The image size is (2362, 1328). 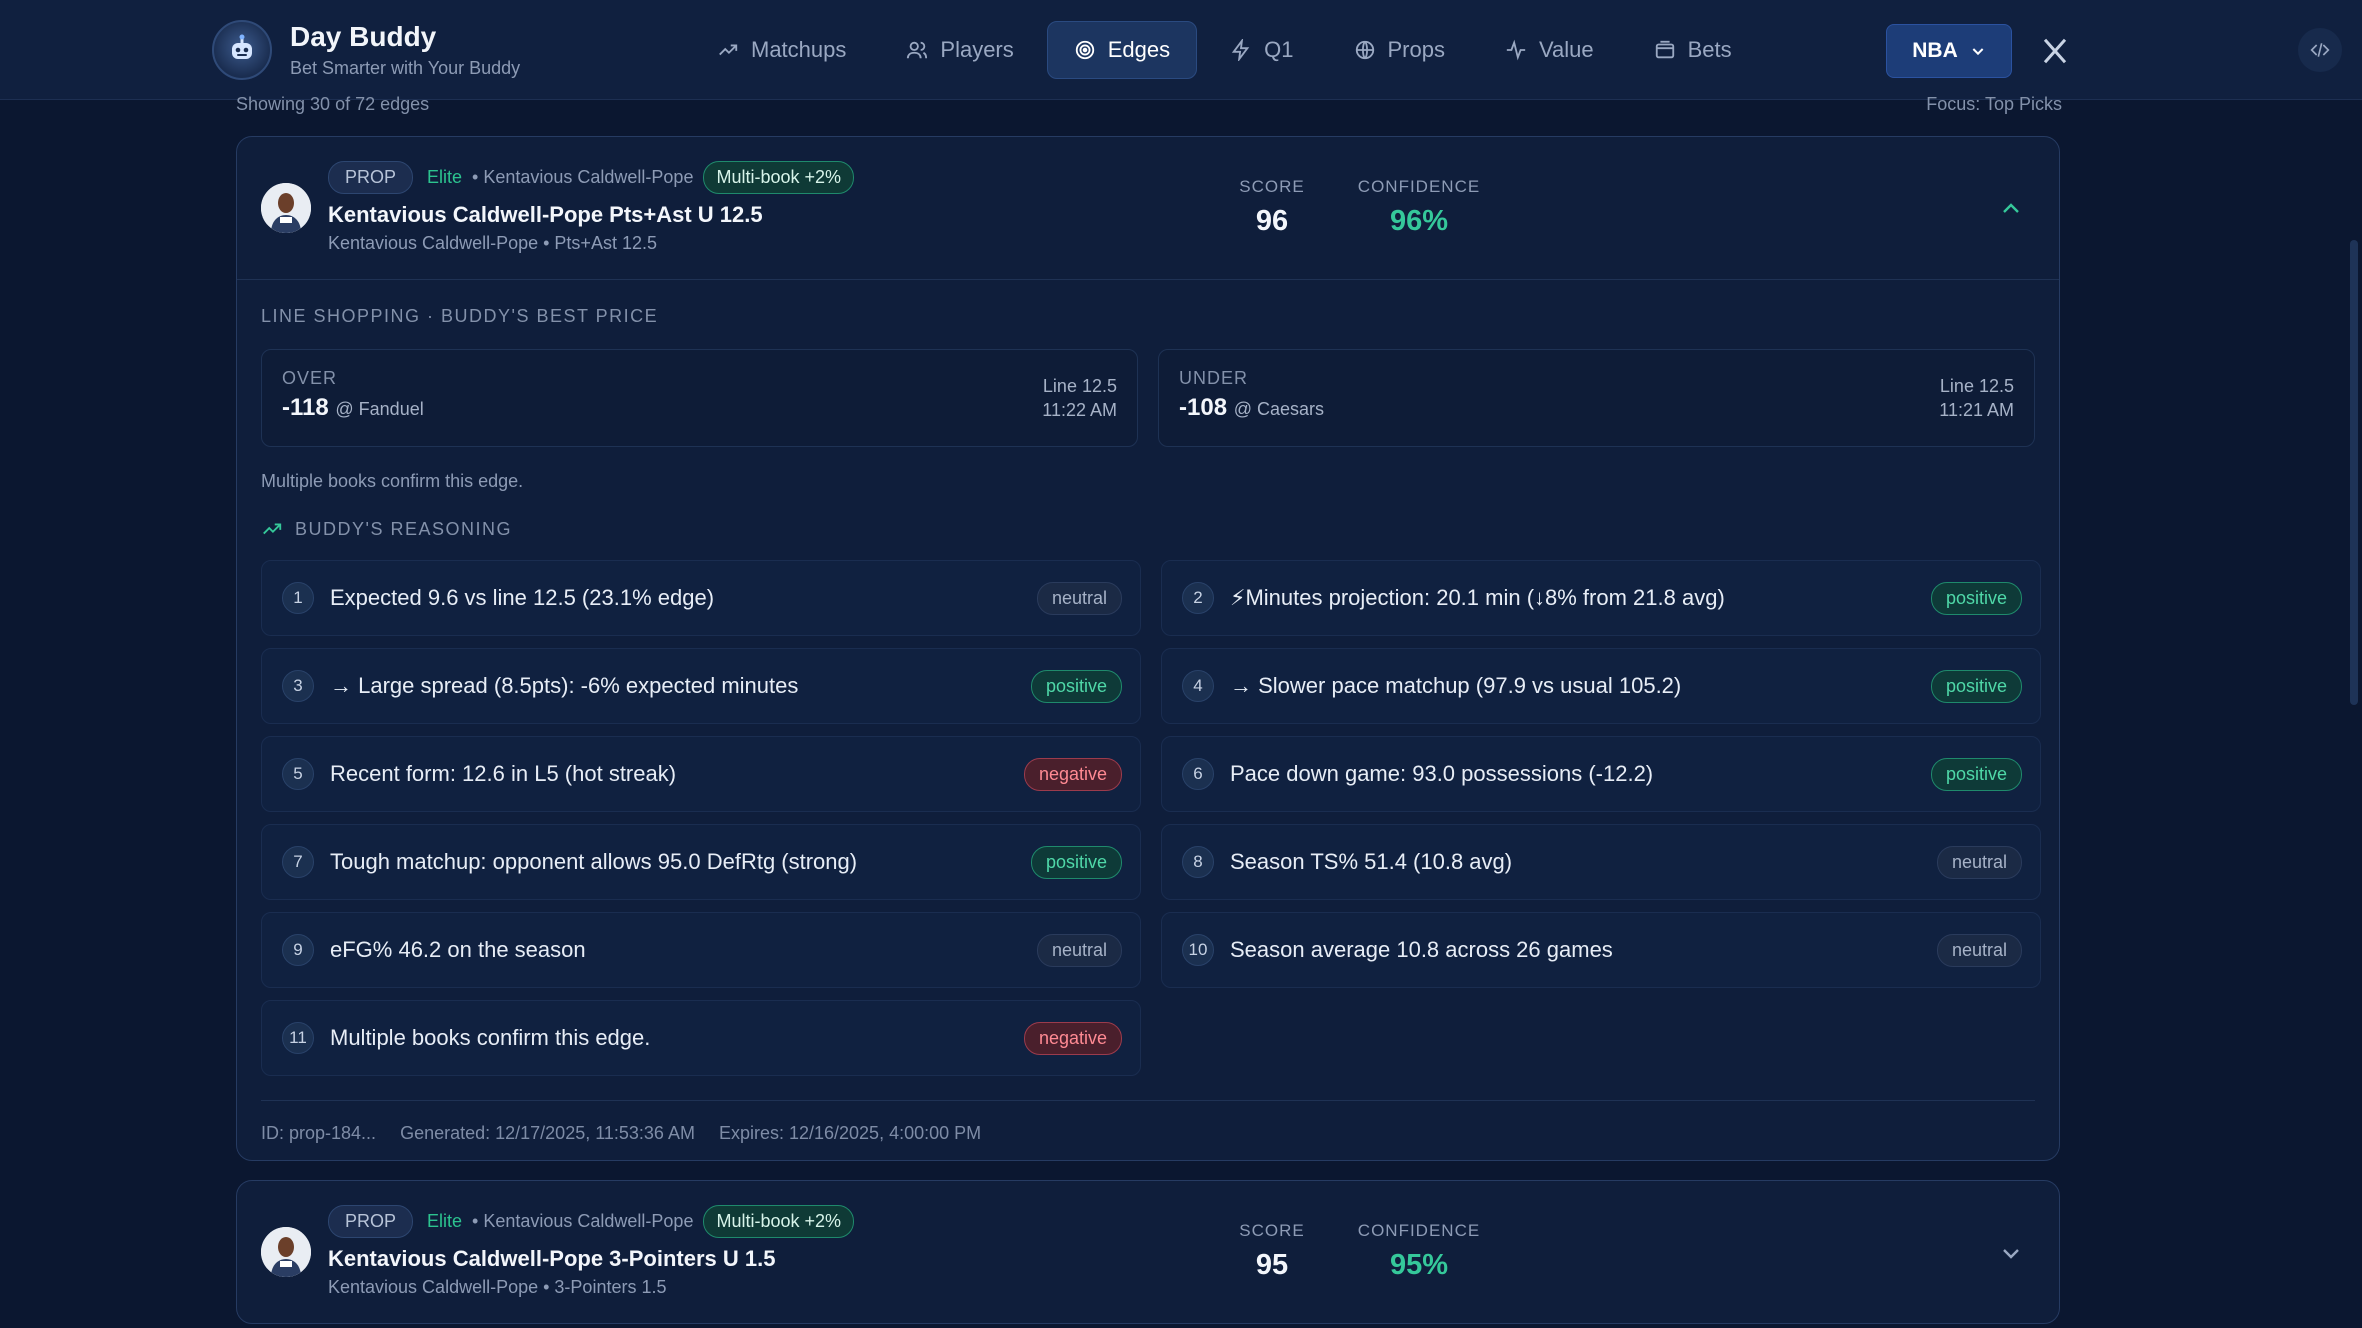 I want to click on brand: Day Buddy Bet Smarter with Your Buddy, so click(x=366, y=50).